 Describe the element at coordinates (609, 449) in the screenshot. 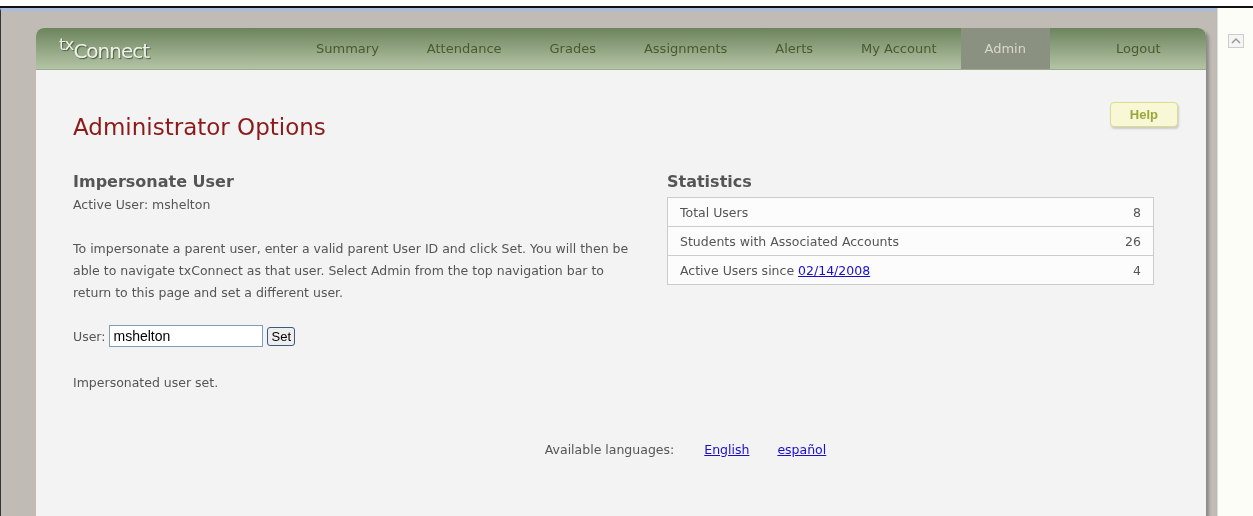

I see `languages-label: Available languages:` at that location.